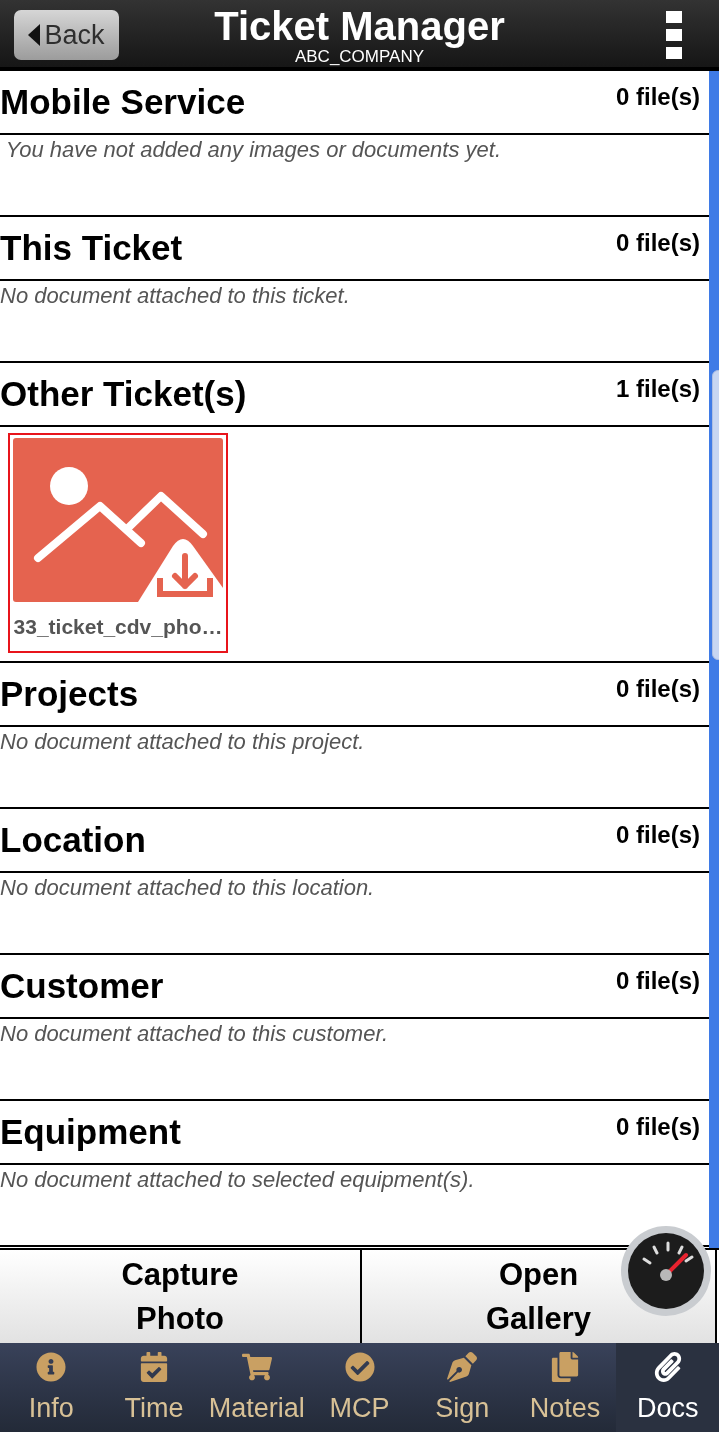 The image size is (719, 1432). Describe the element at coordinates (154, 1367) in the screenshot. I see `calendar-check-icon` at that location.